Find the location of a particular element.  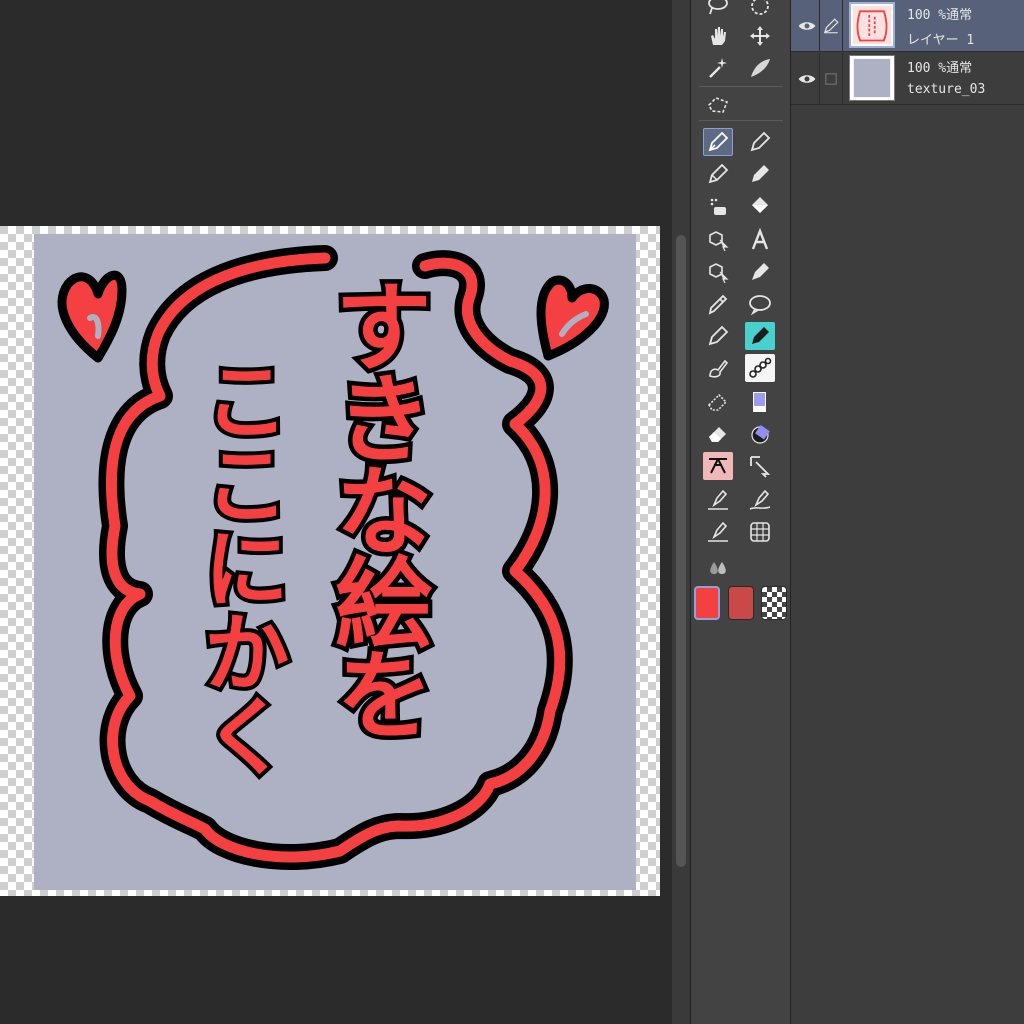

sub-color-swatch is located at coordinates (741, 603).